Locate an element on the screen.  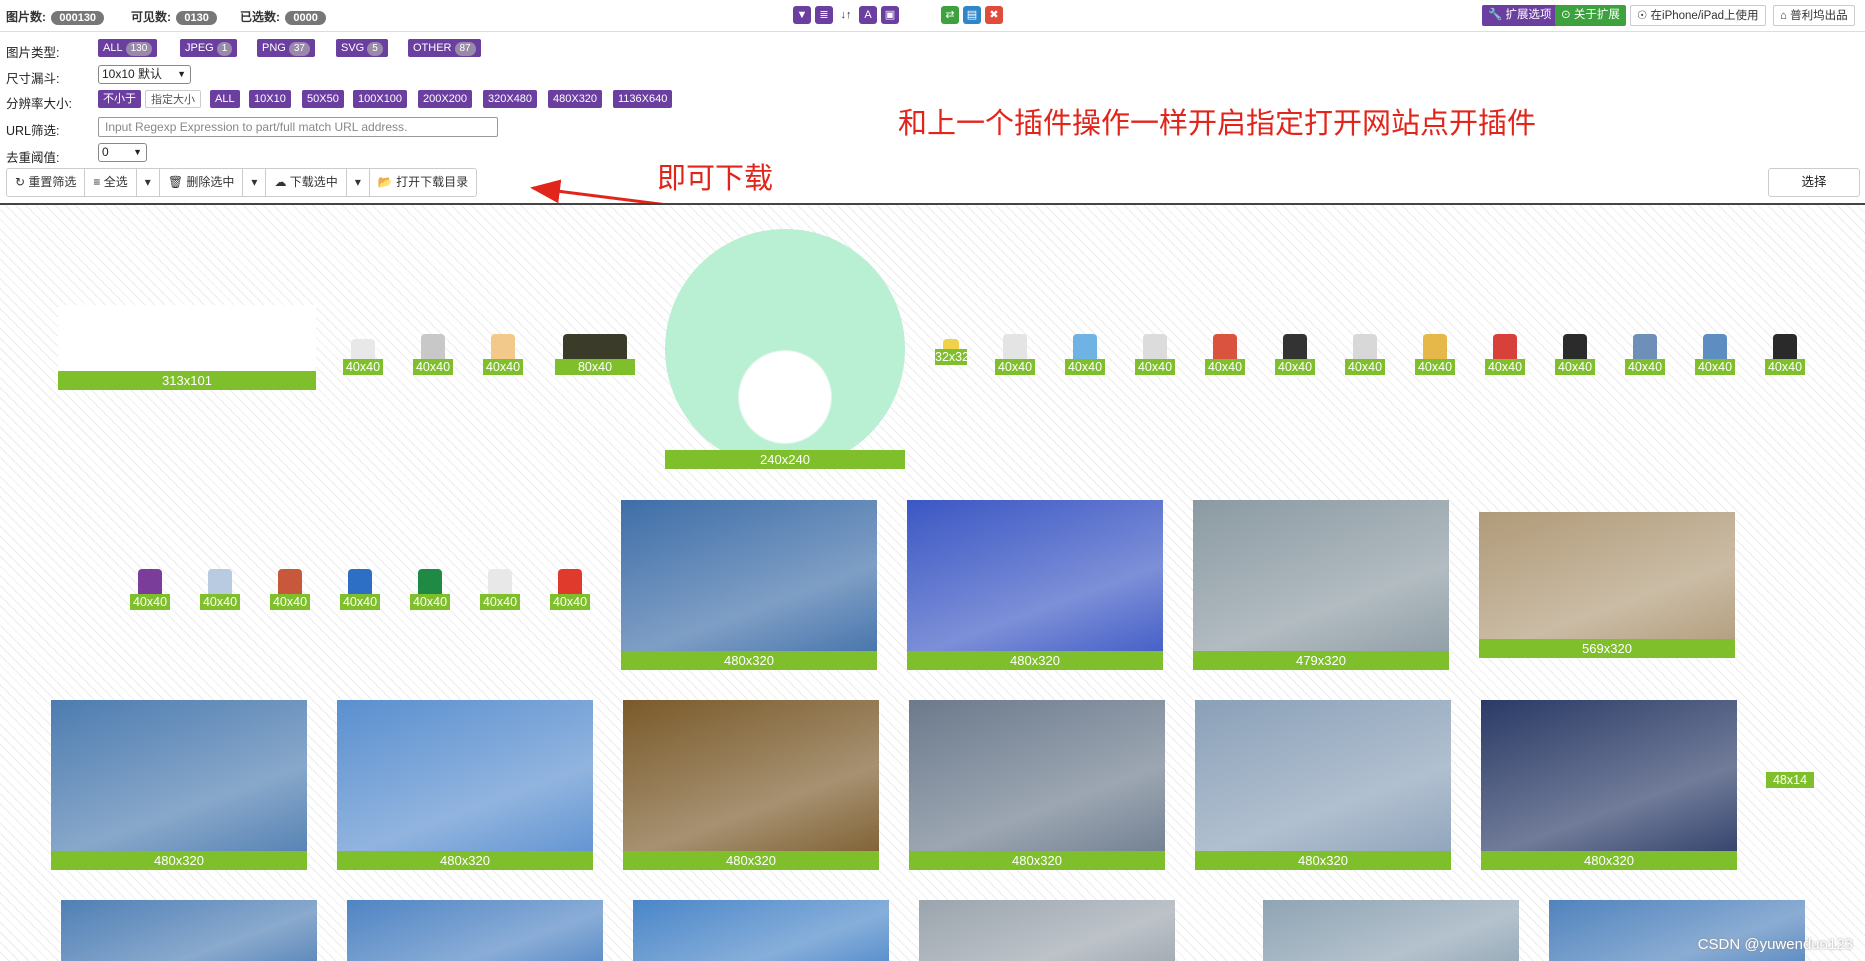
expo-photo-image is located at coordinates (1321, 585).